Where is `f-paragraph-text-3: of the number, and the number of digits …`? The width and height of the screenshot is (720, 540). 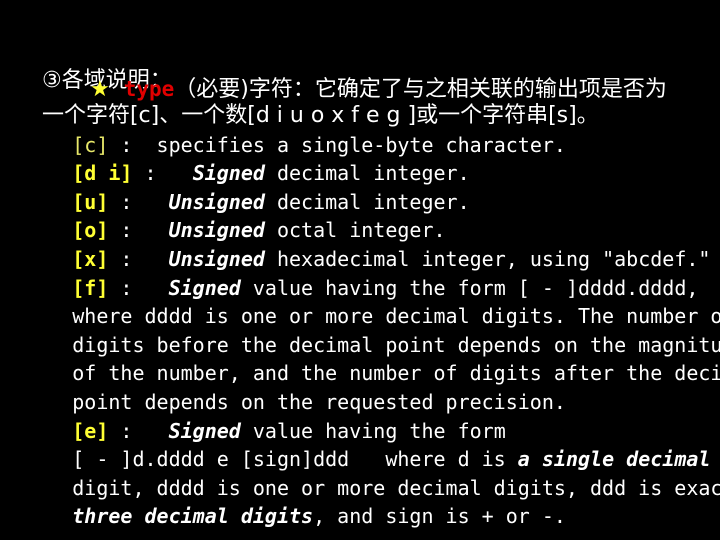 f-paragraph-text-3: of the number, and the number of digits … is located at coordinates (396, 373).